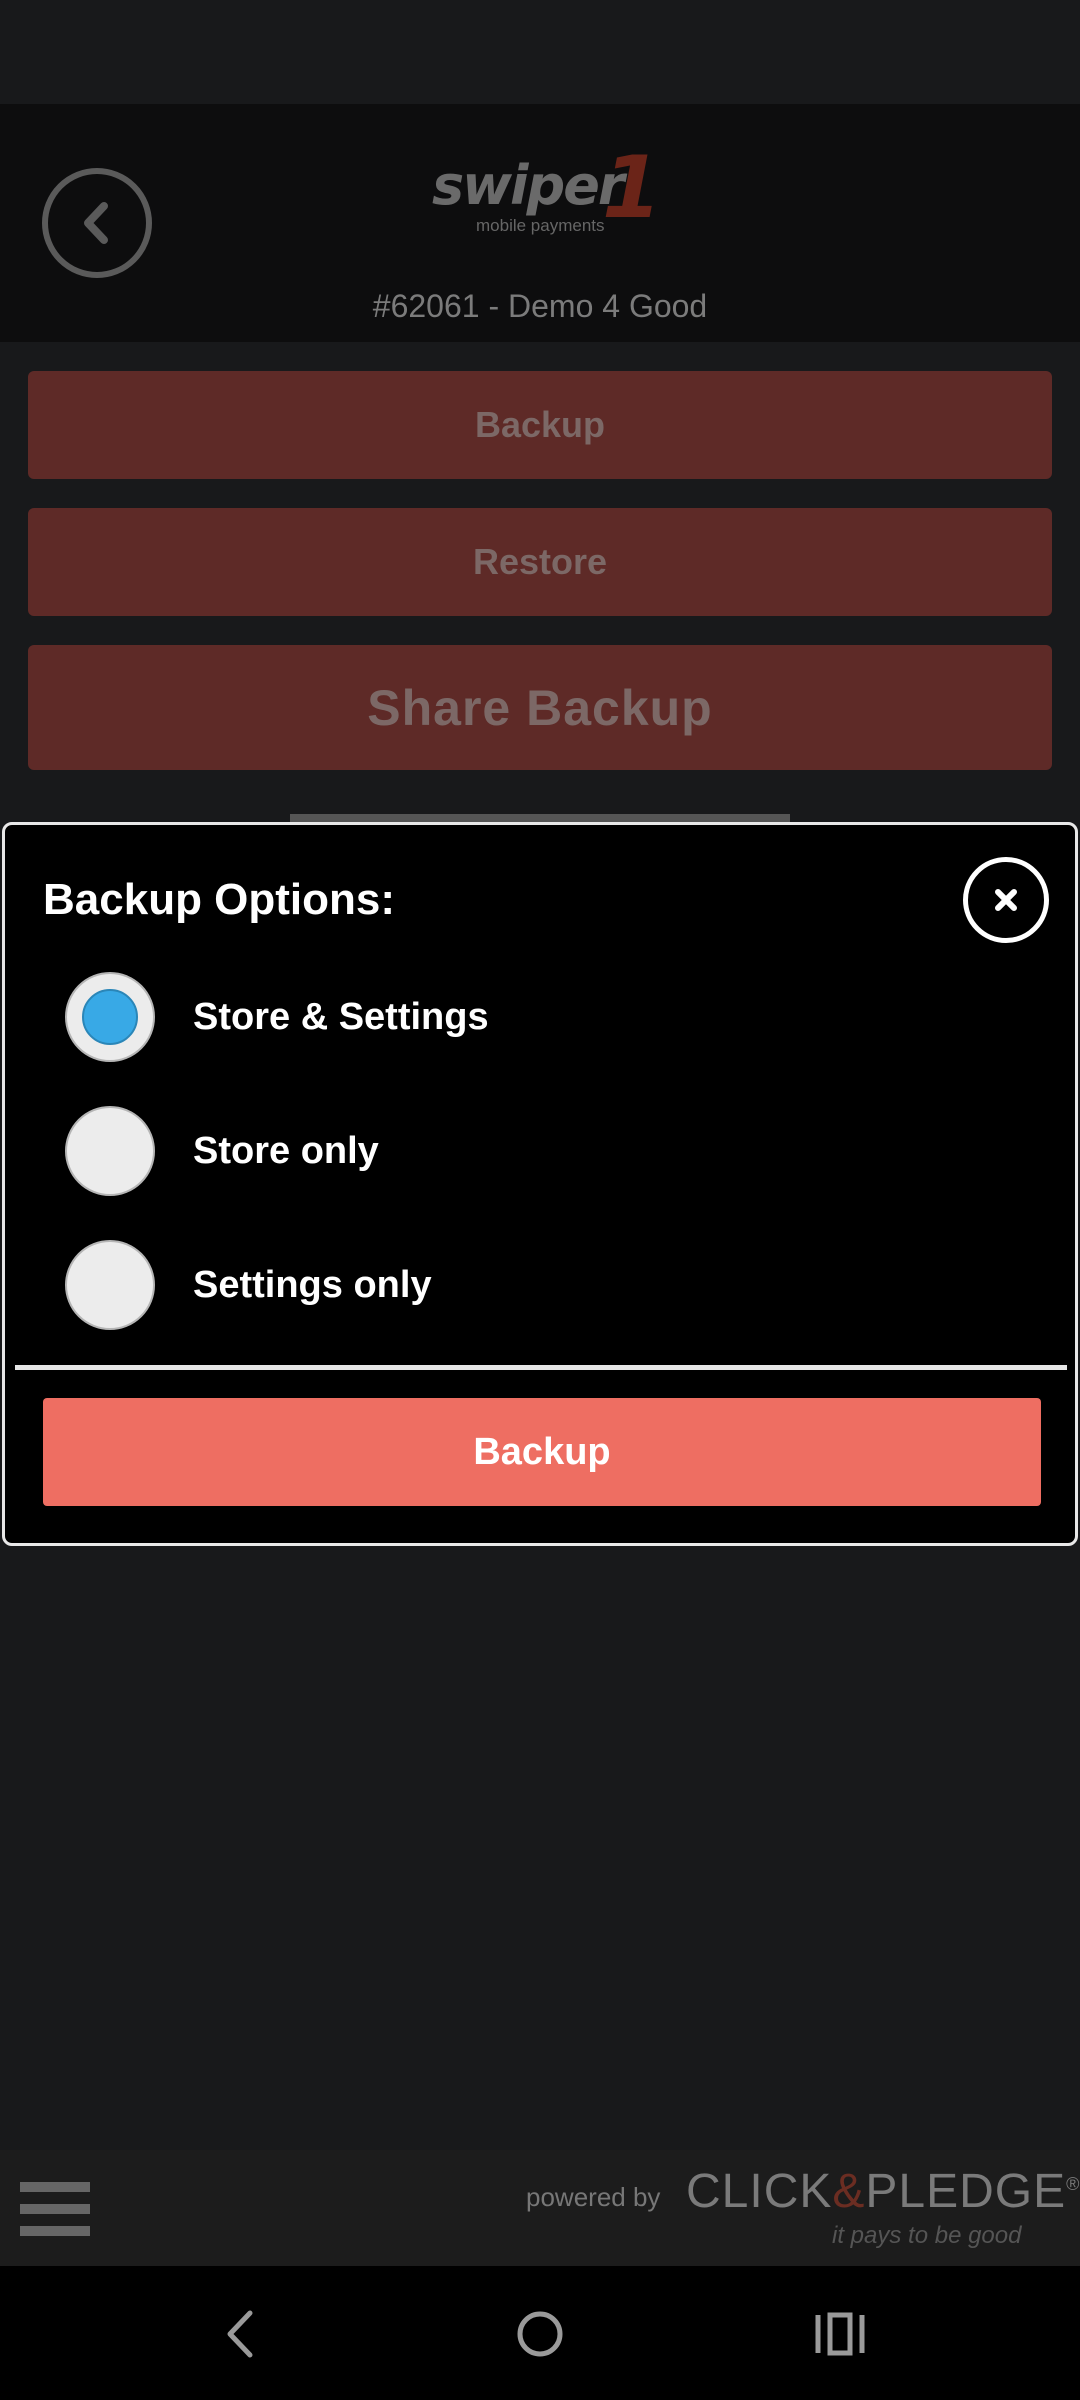 The image size is (1080, 2400). I want to click on option-store-only: Store only, so click(365, 1151).